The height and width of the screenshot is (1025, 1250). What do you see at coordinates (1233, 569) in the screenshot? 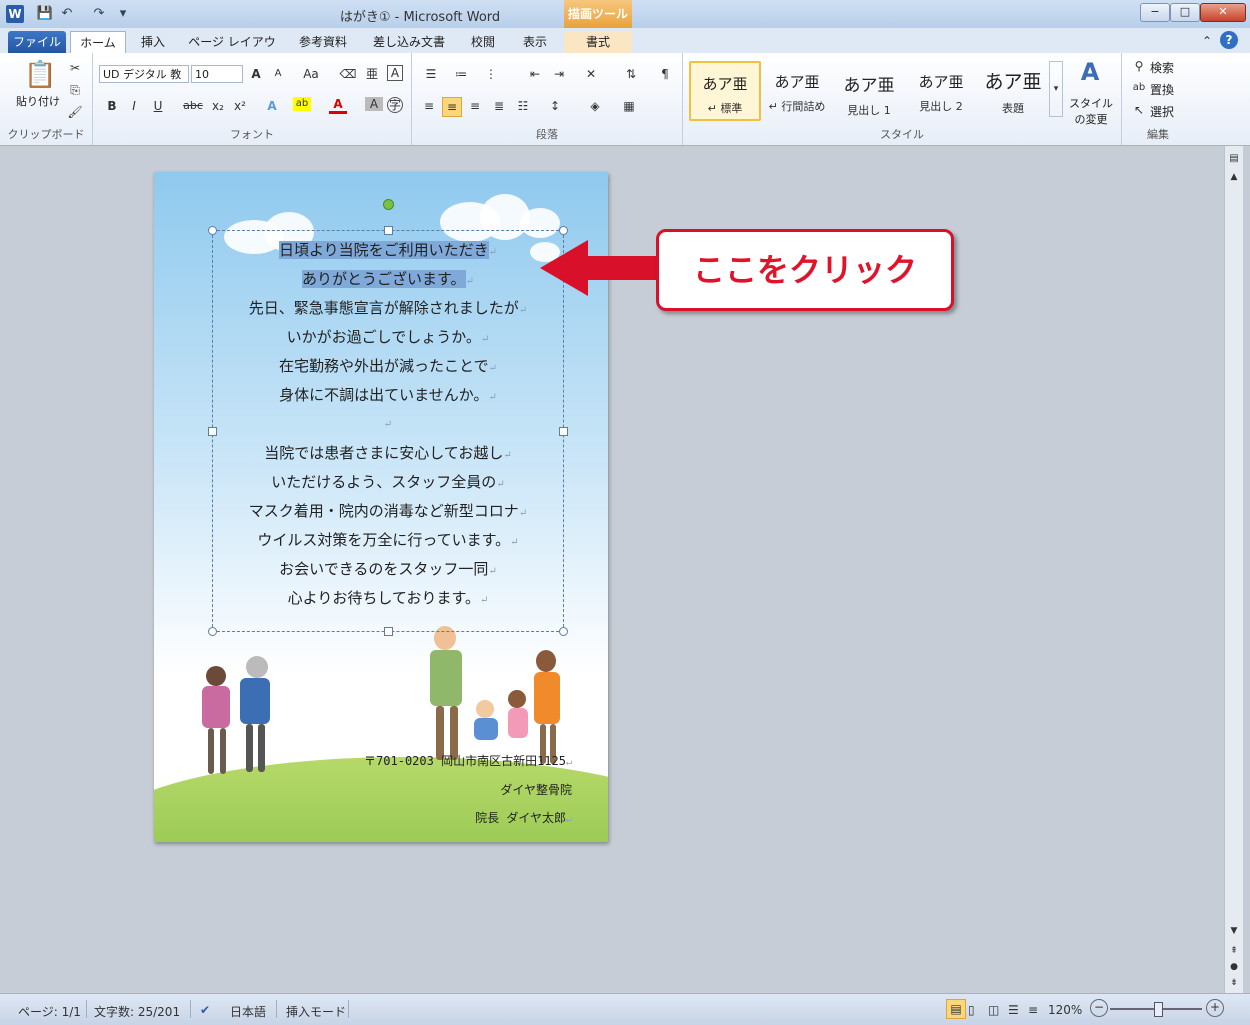
I see `vertical-scrollbar: ▤ ▲ ▼ ⇞ ● ⇟` at bounding box center [1233, 569].